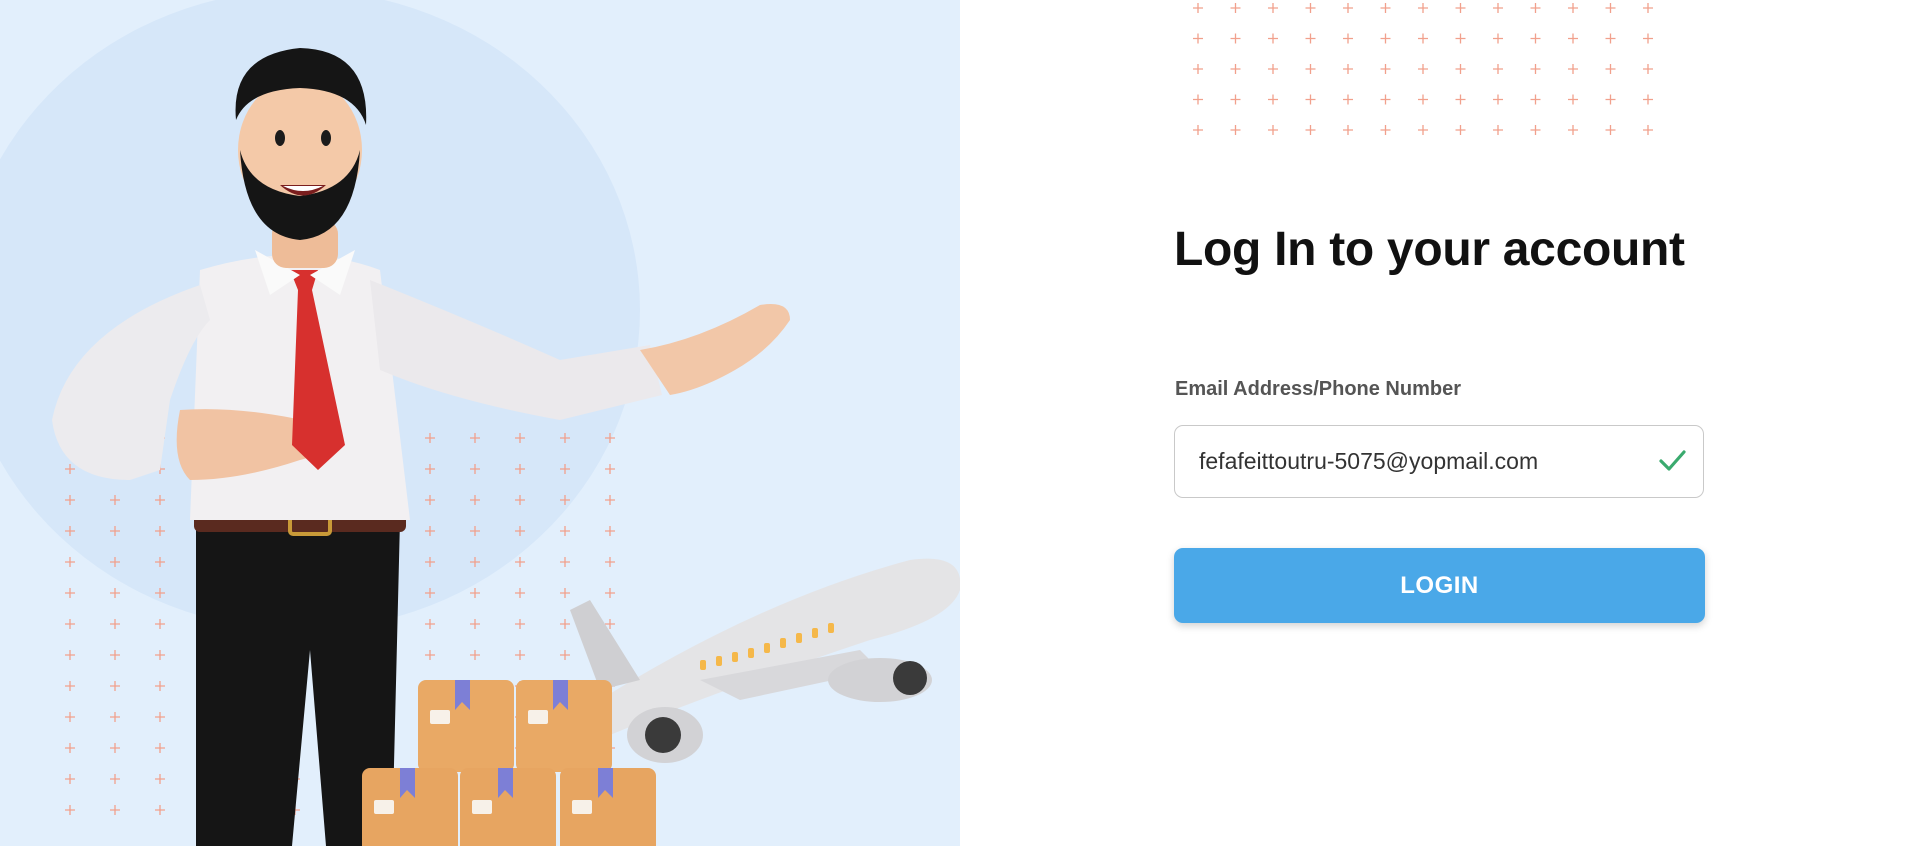 Image resolution: width=1920 pixels, height=846 pixels. What do you see at coordinates (1318, 389) in the screenshot?
I see `email-label: Email Address/Phone Number` at bounding box center [1318, 389].